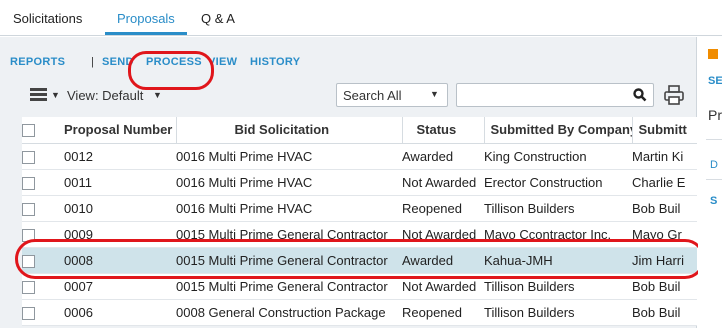 The image size is (722, 328). Describe the element at coordinates (674, 95) in the screenshot. I see `print-icon` at that location.